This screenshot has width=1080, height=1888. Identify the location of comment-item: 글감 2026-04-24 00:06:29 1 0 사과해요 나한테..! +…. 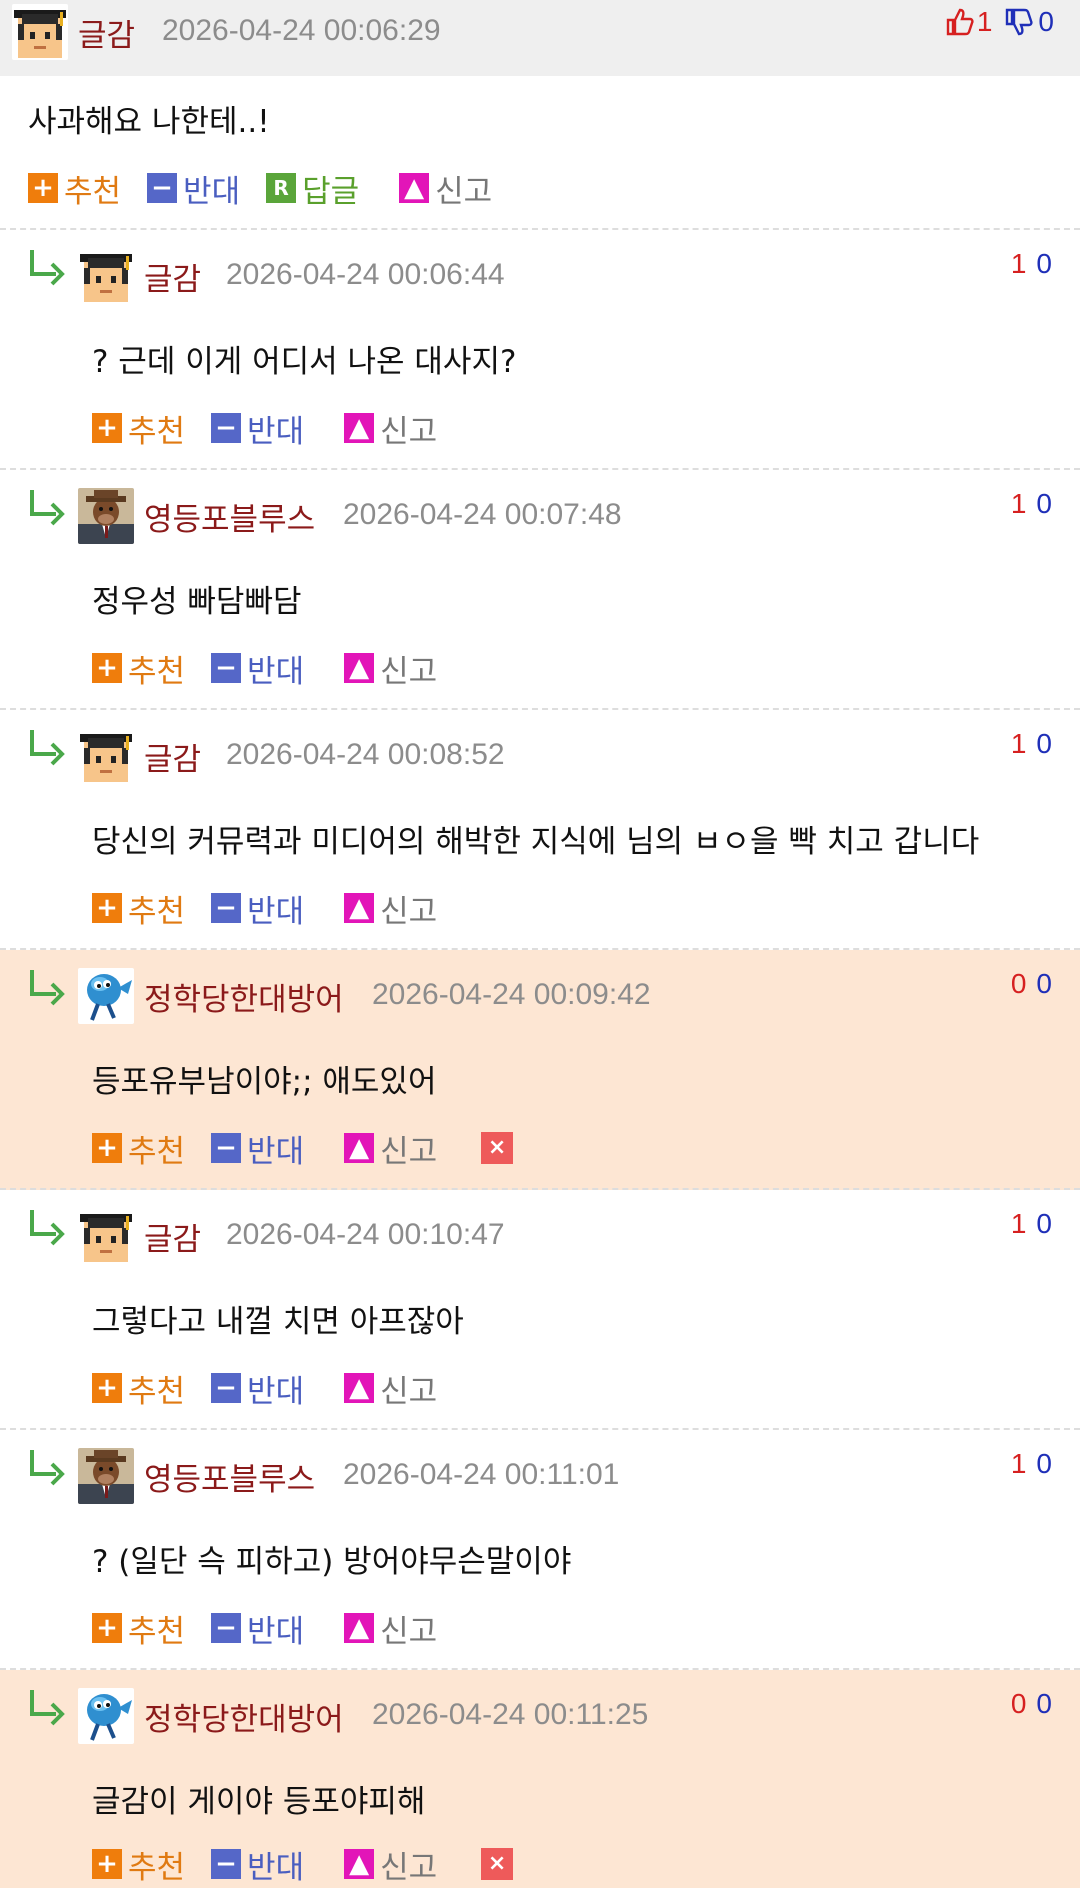
(540, 115).